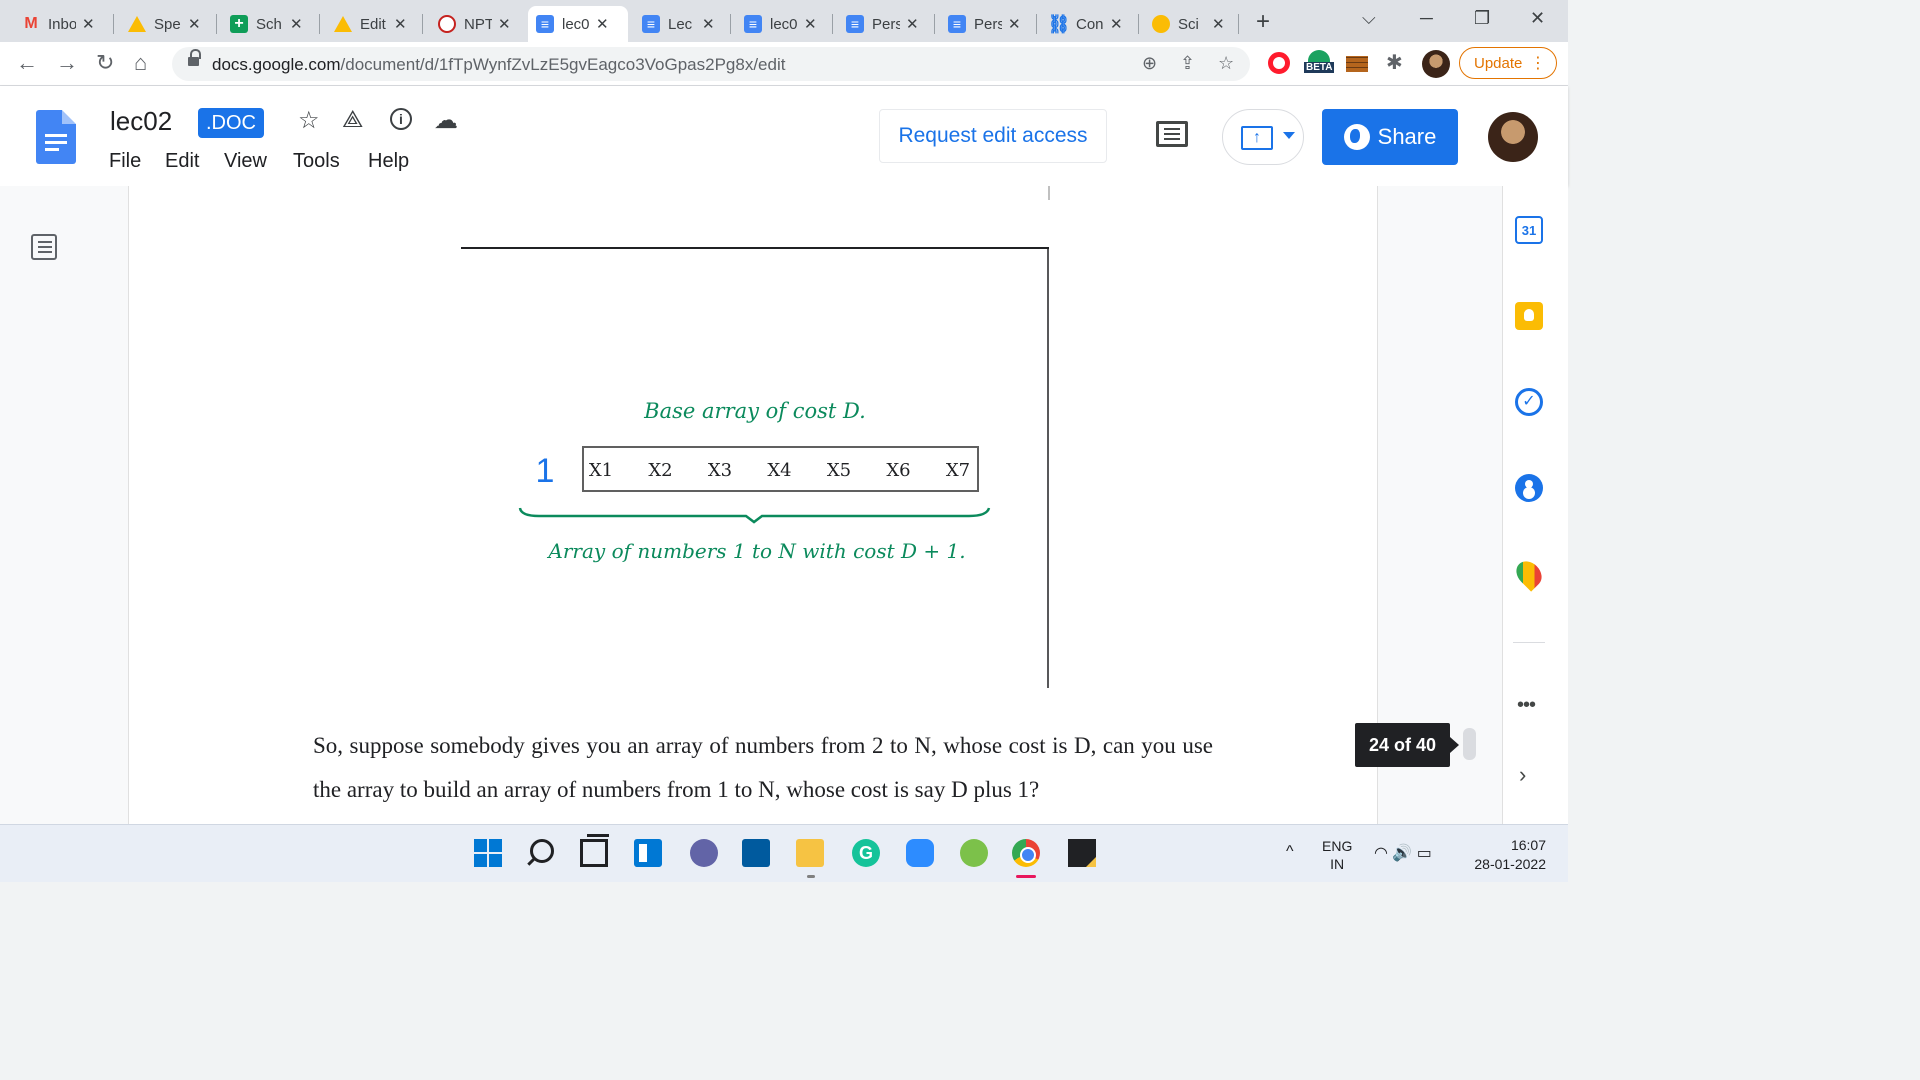 Image resolution: width=1920 pixels, height=1080 pixels. Describe the element at coordinates (1086, 24) in the screenshot. I see `tab-con: ⛓ Con ✕` at that location.